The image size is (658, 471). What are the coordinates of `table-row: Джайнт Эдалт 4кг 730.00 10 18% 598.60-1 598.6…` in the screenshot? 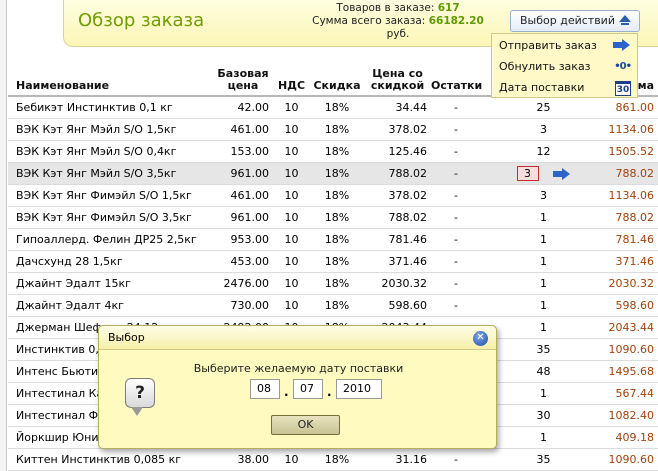 It's located at (333, 305).